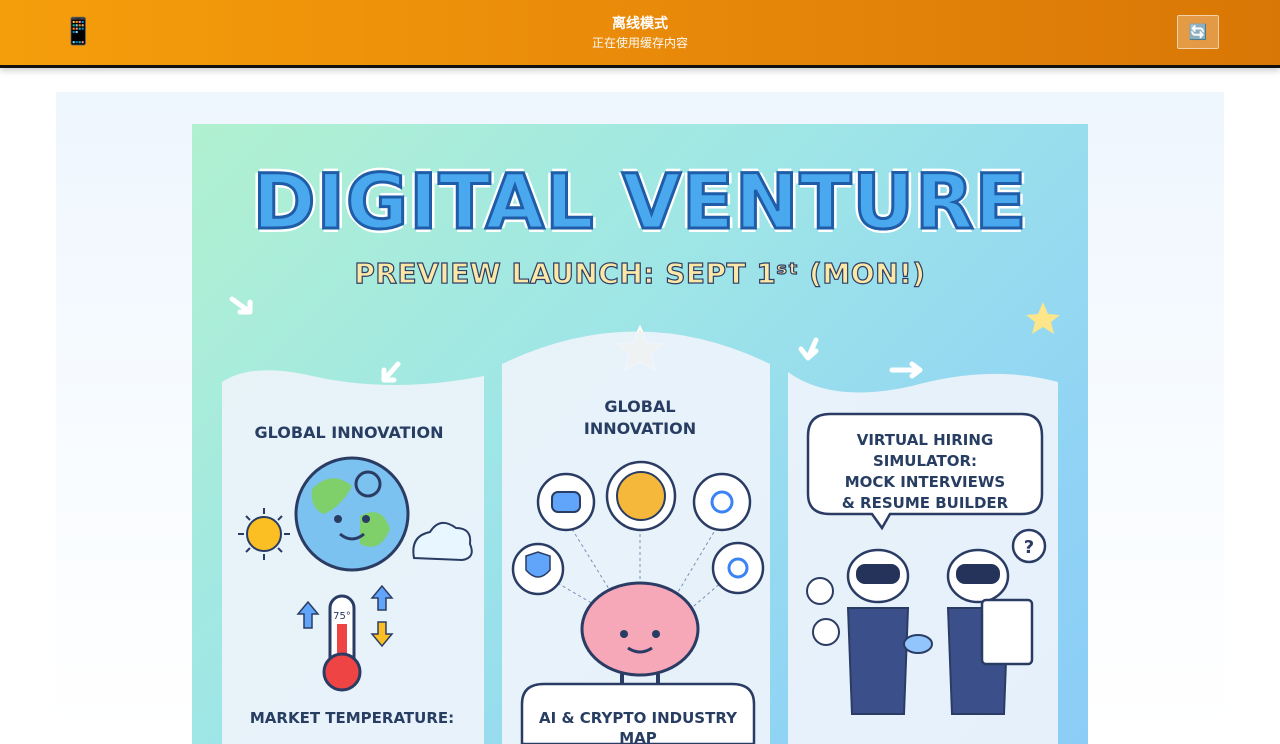  What do you see at coordinates (342, 643) in the screenshot?
I see `thermometer-icon: 75°` at bounding box center [342, 643].